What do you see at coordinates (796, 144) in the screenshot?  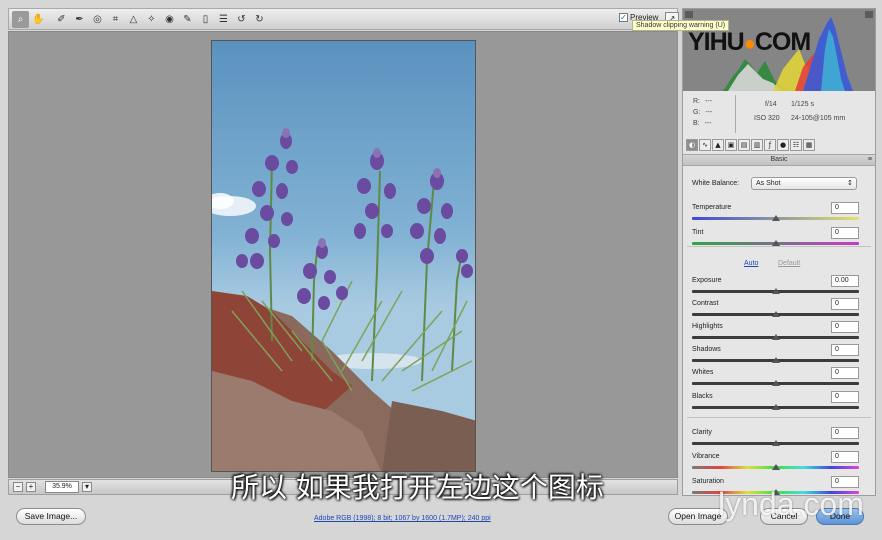 I see `tab-presets: ☷` at bounding box center [796, 144].